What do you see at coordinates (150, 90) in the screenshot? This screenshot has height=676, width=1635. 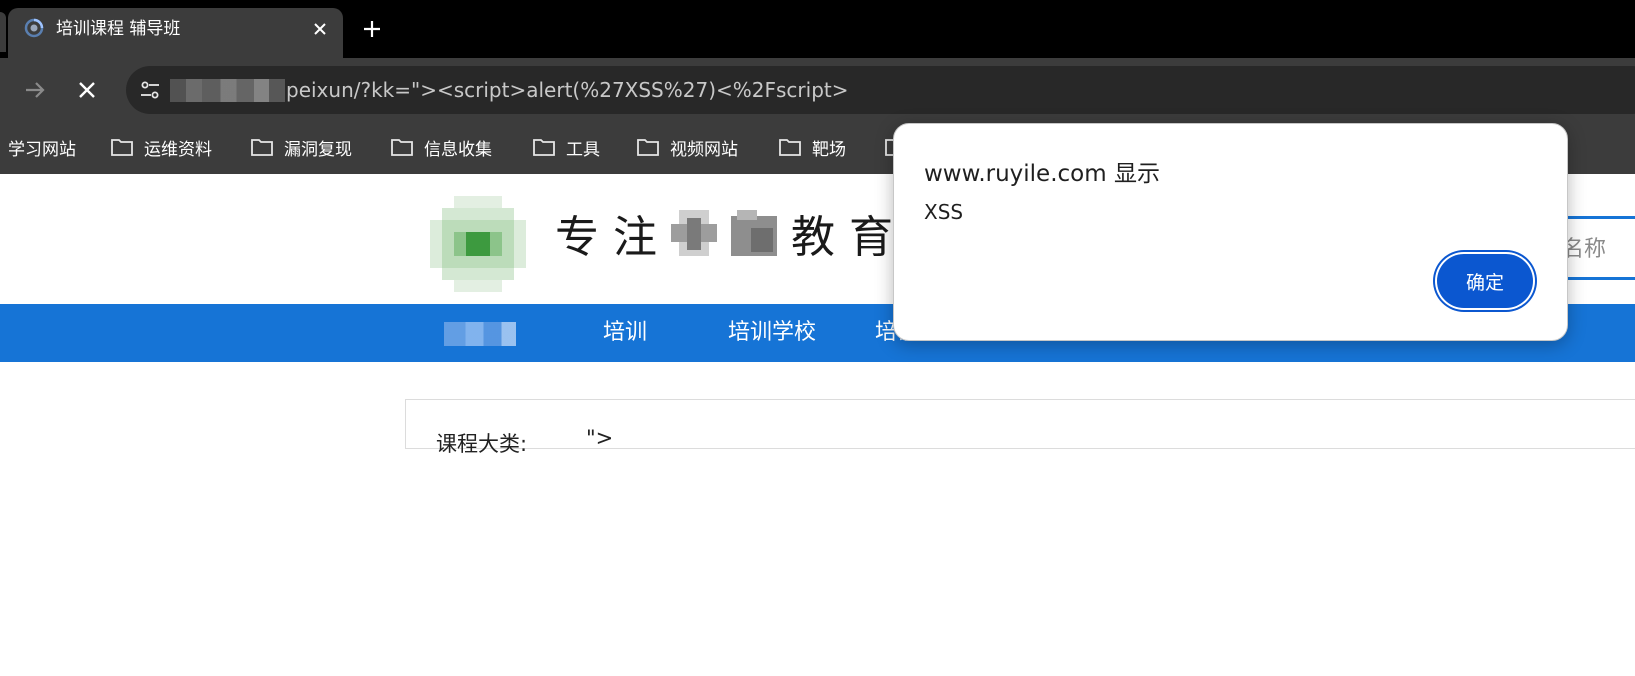 I see `site-info-tune-icon` at bounding box center [150, 90].